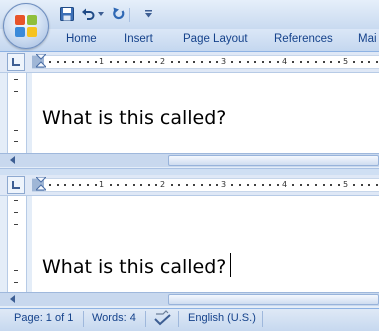 This screenshot has width=379, height=331. Describe the element at coordinates (273, 299) in the screenshot. I see `bottom-scroll-thumb` at that location.